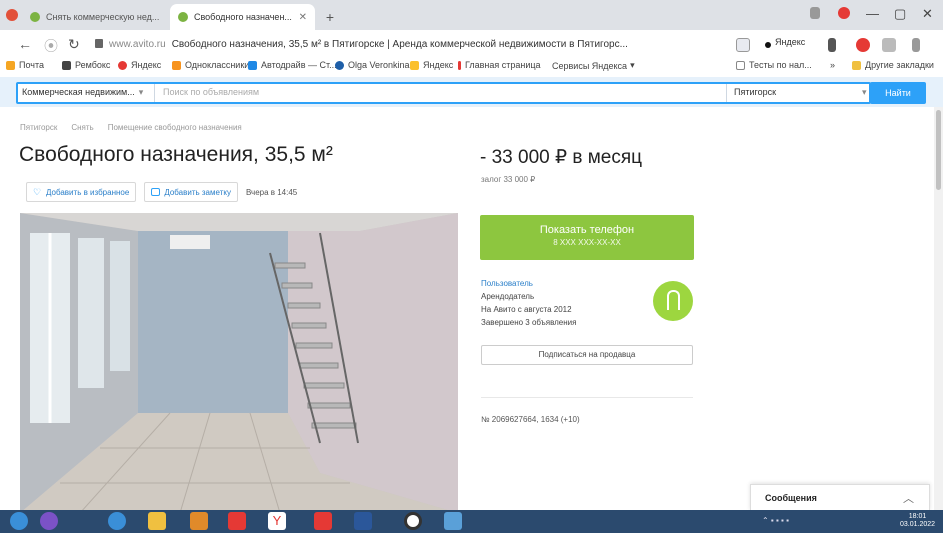 The width and height of the screenshot is (943, 533). I want to click on search-input: Поиск по объявлениям, so click(211, 92).